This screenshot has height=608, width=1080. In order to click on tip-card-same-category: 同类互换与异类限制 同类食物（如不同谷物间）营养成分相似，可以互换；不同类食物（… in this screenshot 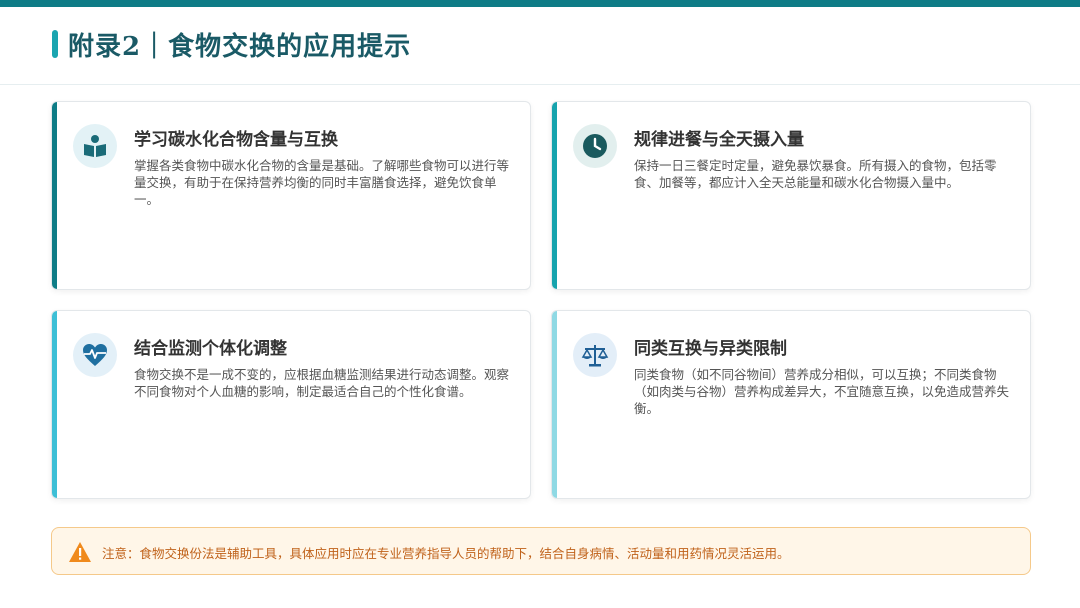, I will do `click(791, 404)`.